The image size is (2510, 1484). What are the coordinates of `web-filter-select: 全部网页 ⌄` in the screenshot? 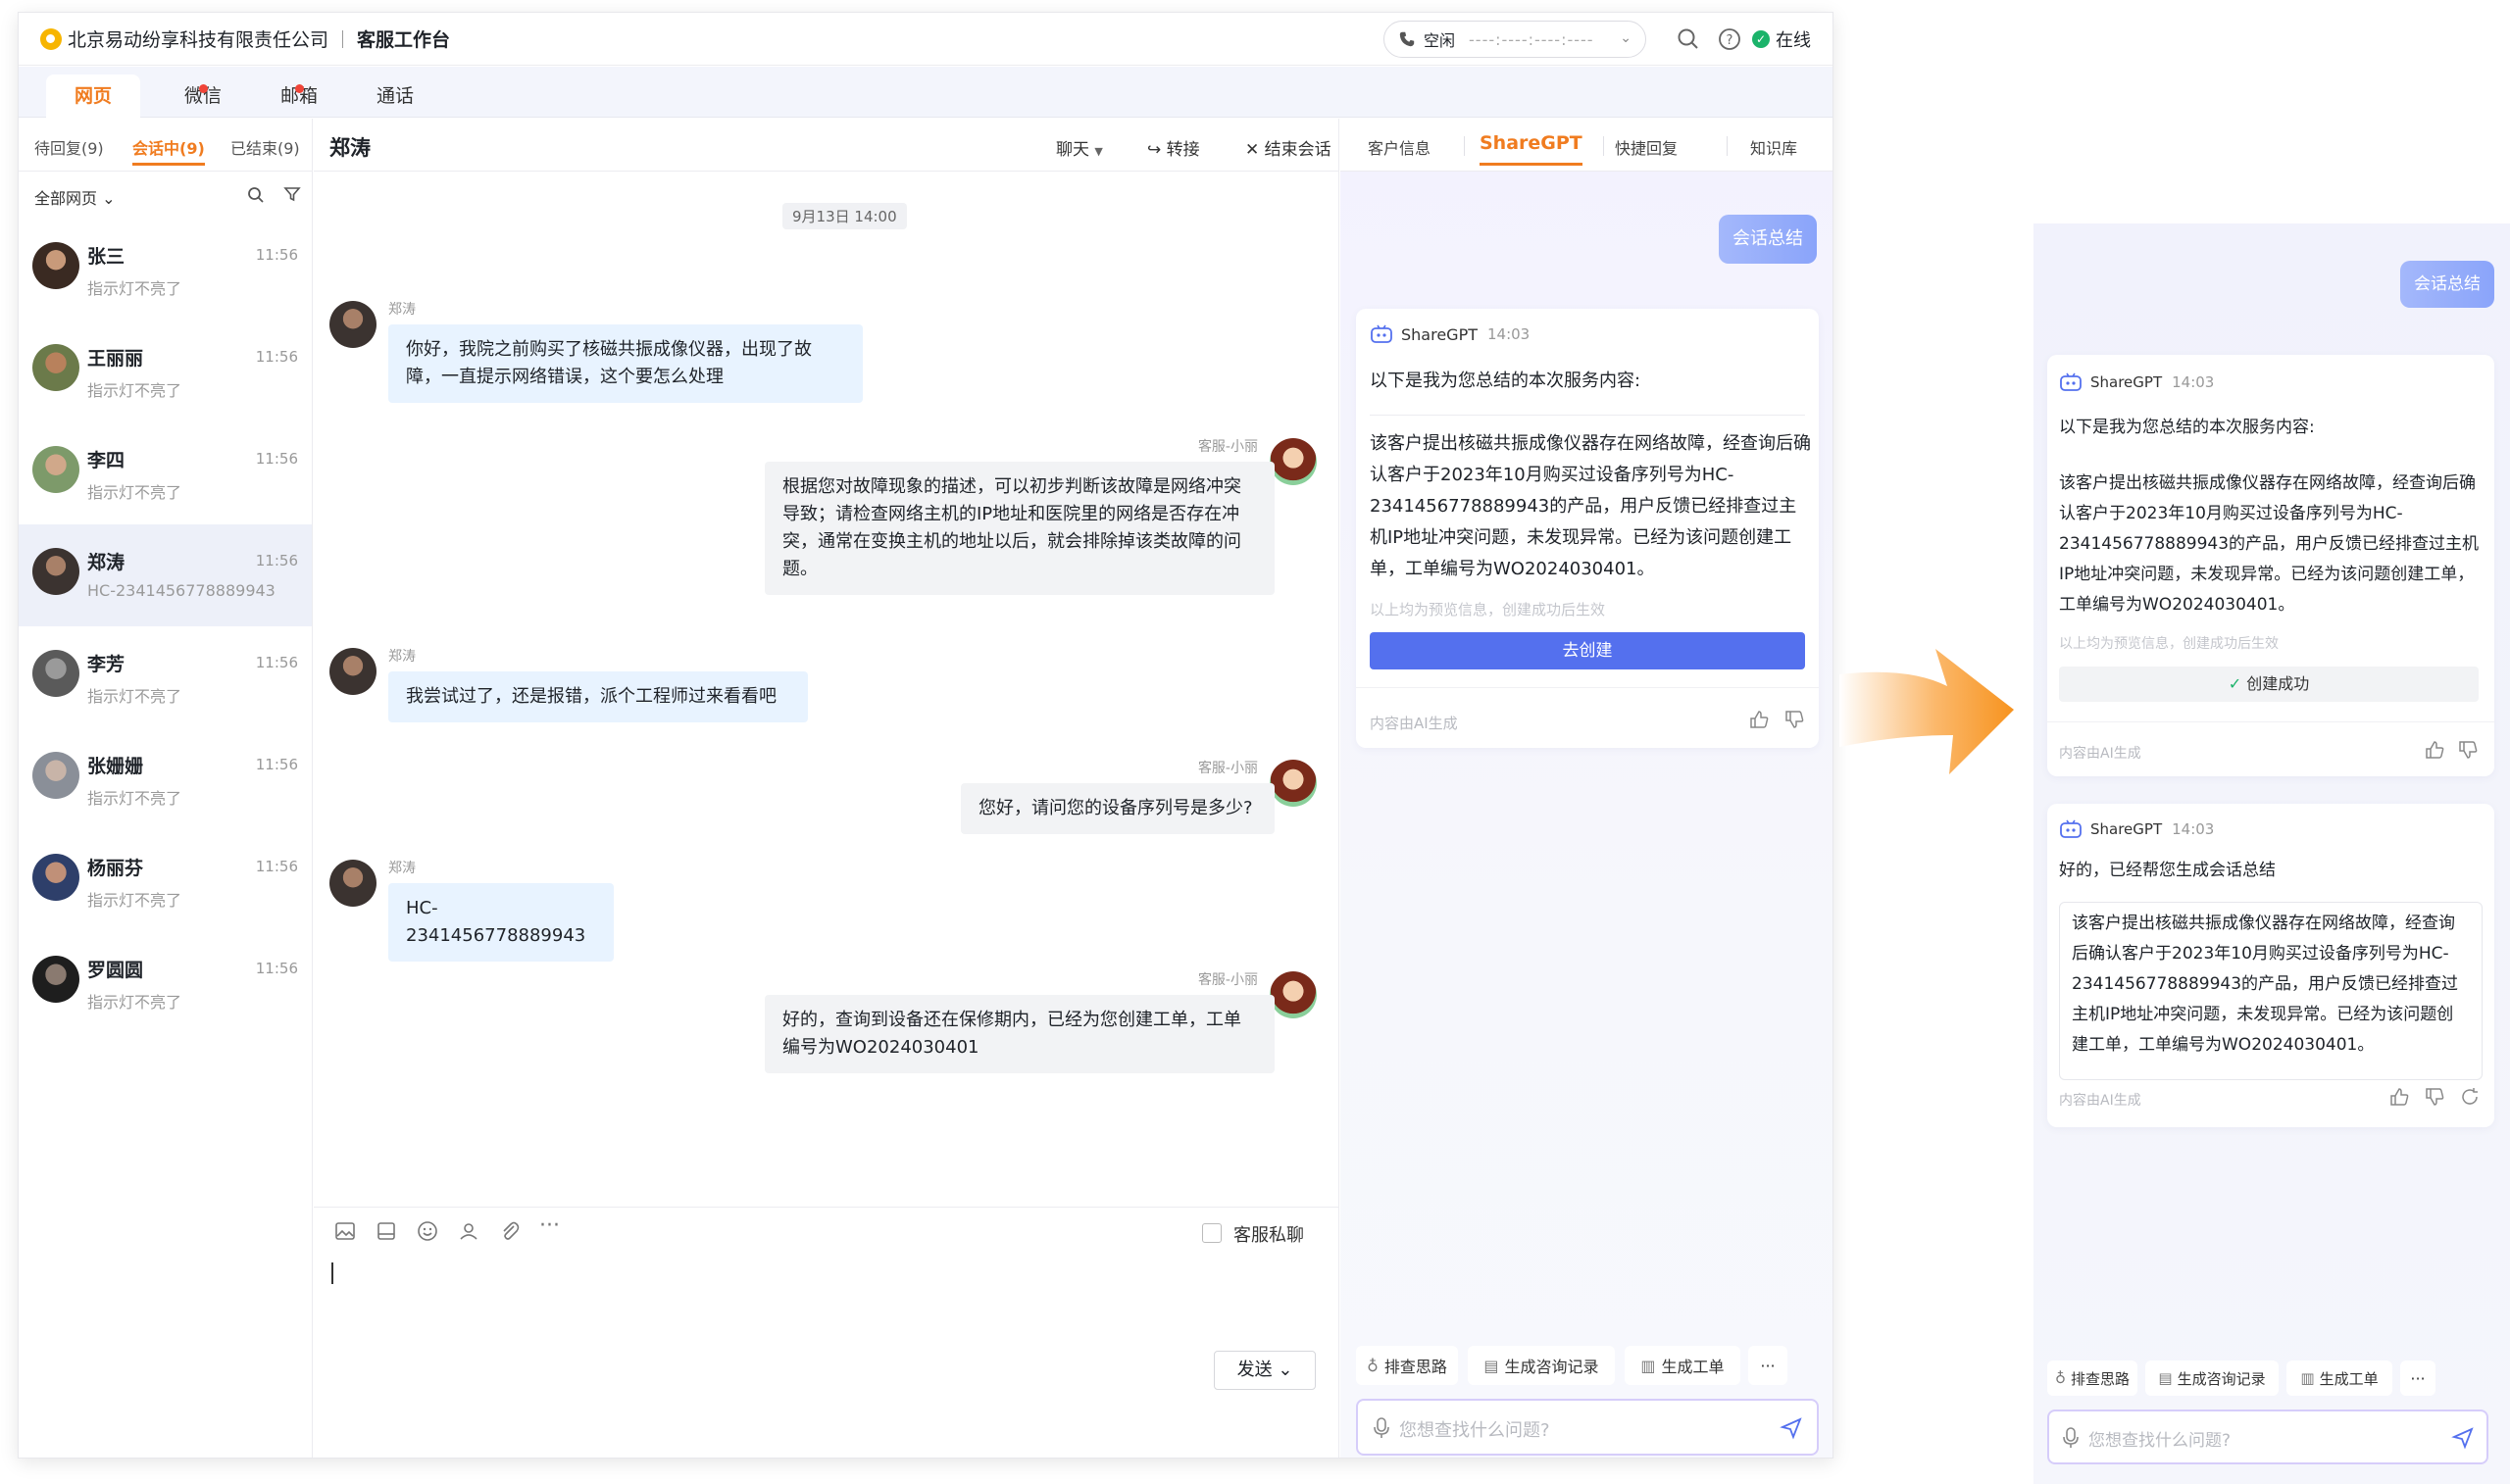 It's located at (75, 197).